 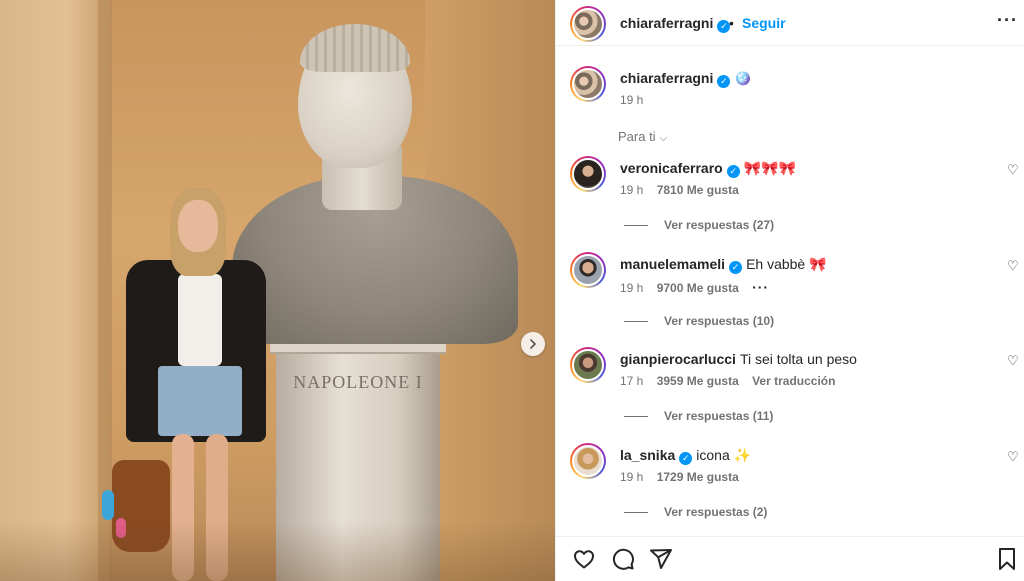 I want to click on caption-username: chiaraferragni ✓ 🪩, so click(x=686, y=79).